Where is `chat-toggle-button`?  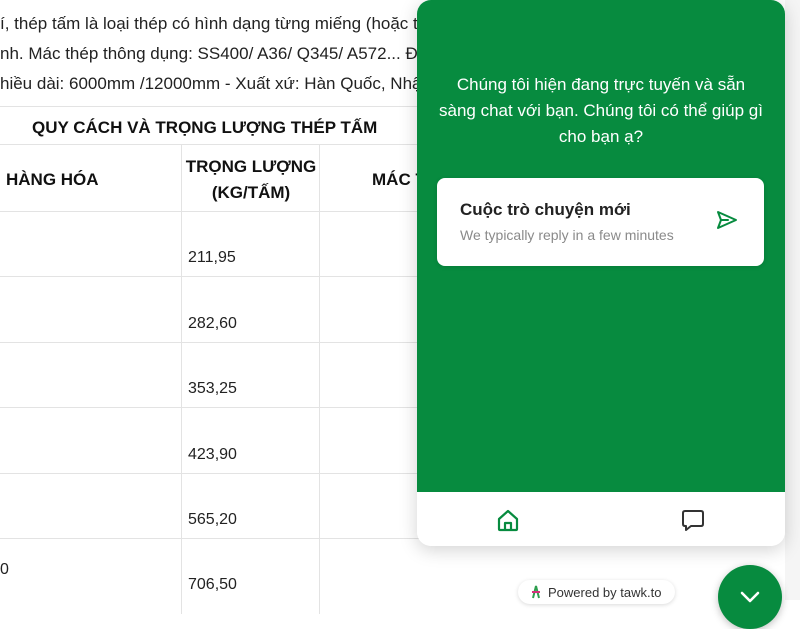
chat-toggle-button is located at coordinates (750, 597).